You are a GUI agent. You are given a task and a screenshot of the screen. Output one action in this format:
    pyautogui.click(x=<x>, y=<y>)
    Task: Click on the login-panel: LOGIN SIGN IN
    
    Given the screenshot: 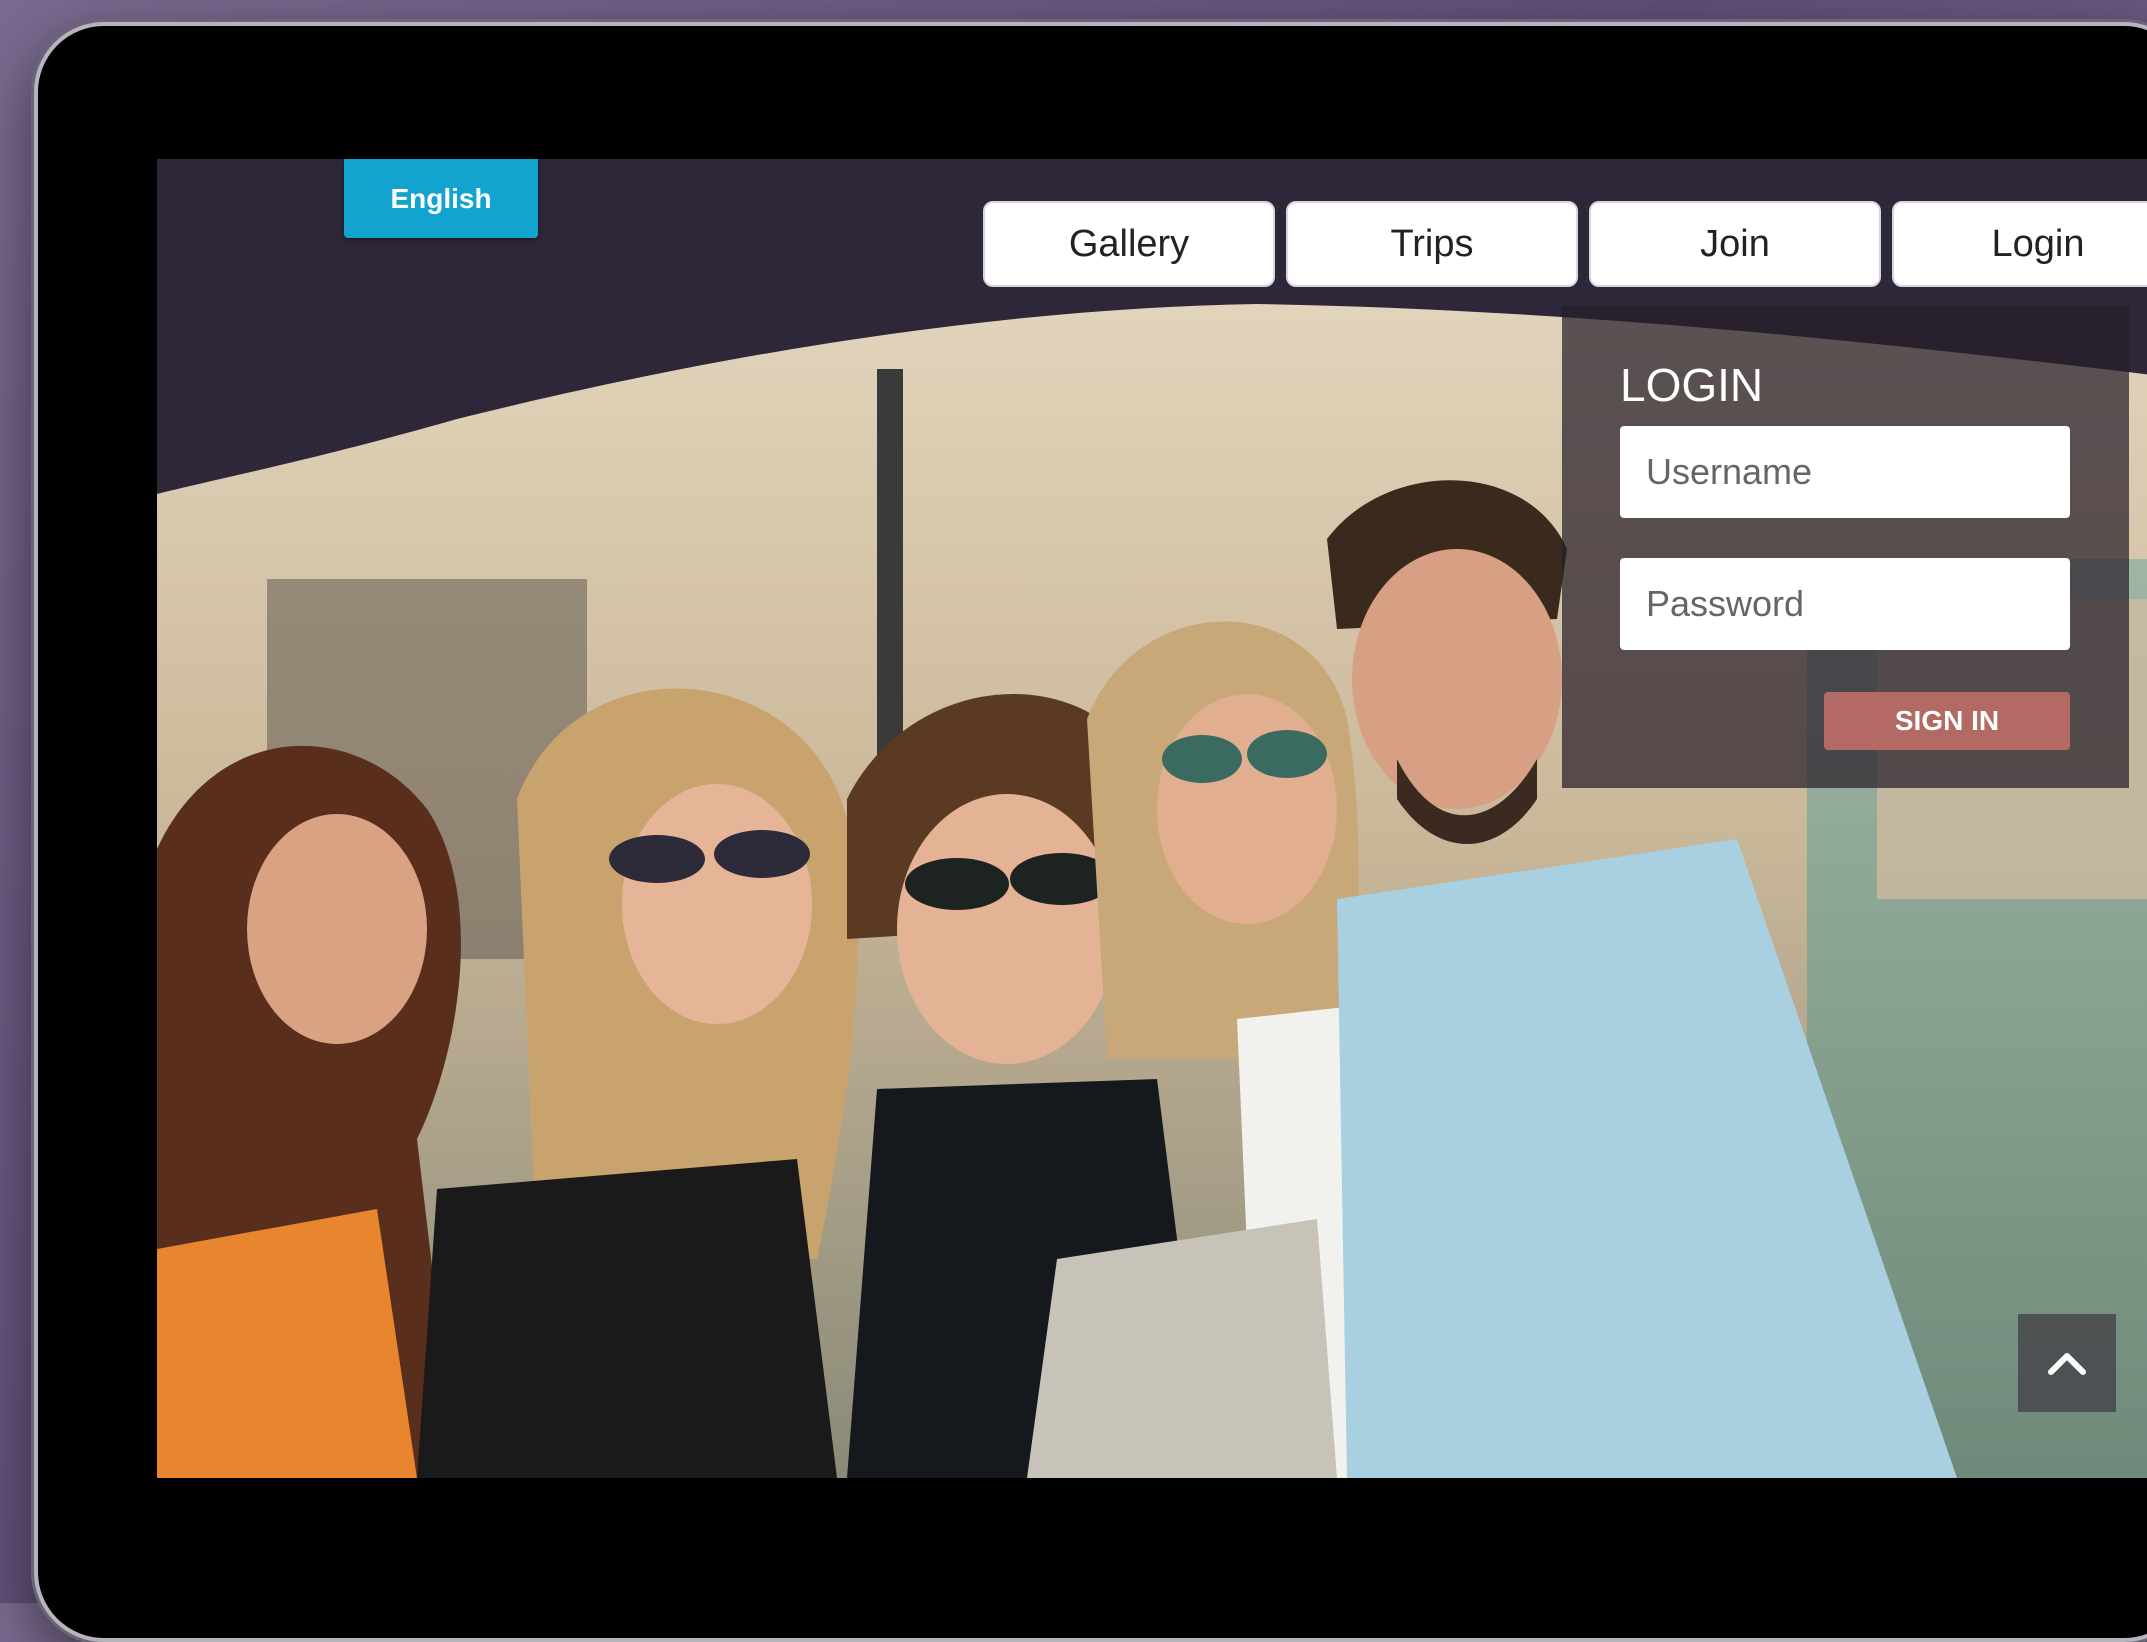 What is the action you would take?
    pyautogui.click(x=1845, y=547)
    